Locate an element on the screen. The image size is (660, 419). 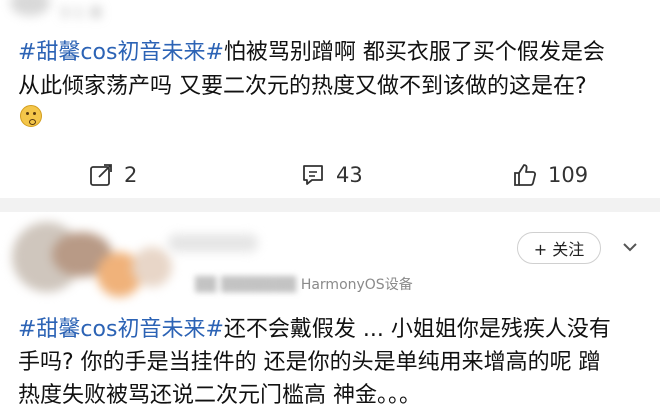
follow-button: + 关注 is located at coordinates (559, 248).